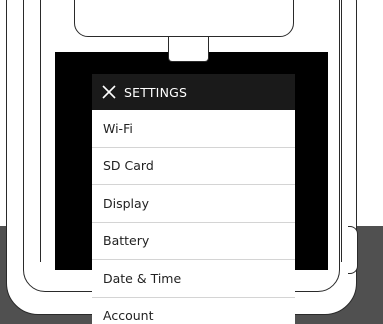  What do you see at coordinates (142, 278) in the screenshot?
I see `menu-item-label: Date & Time` at bounding box center [142, 278].